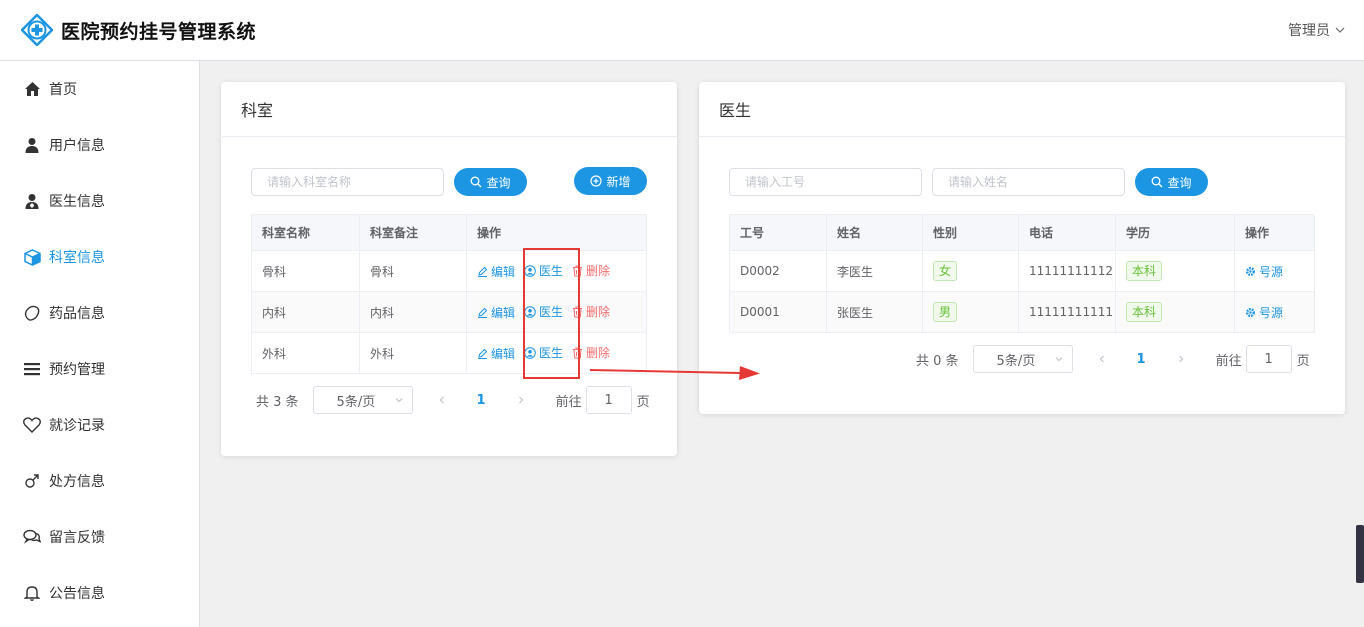 The height and width of the screenshot is (627, 1364). I want to click on sidebar-item-feedback: 留言反馈, so click(99, 537).